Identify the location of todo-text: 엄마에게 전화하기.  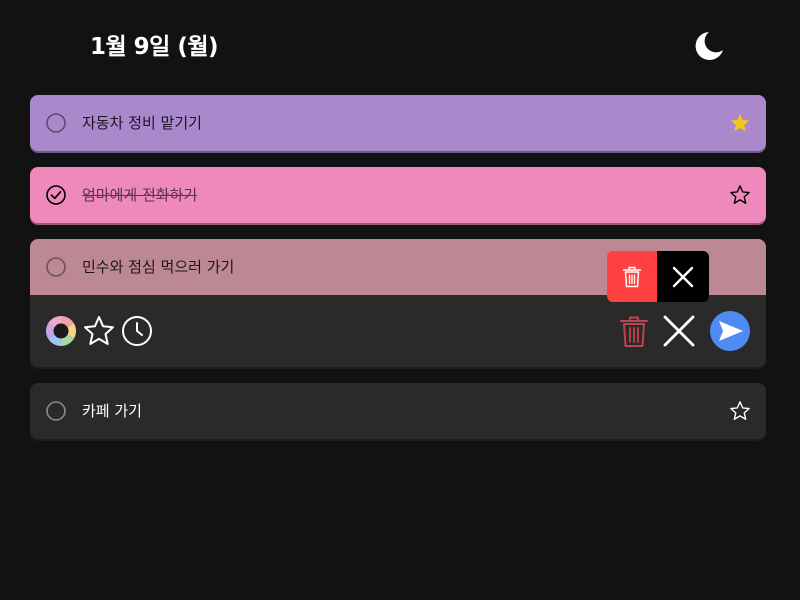
(140, 195).